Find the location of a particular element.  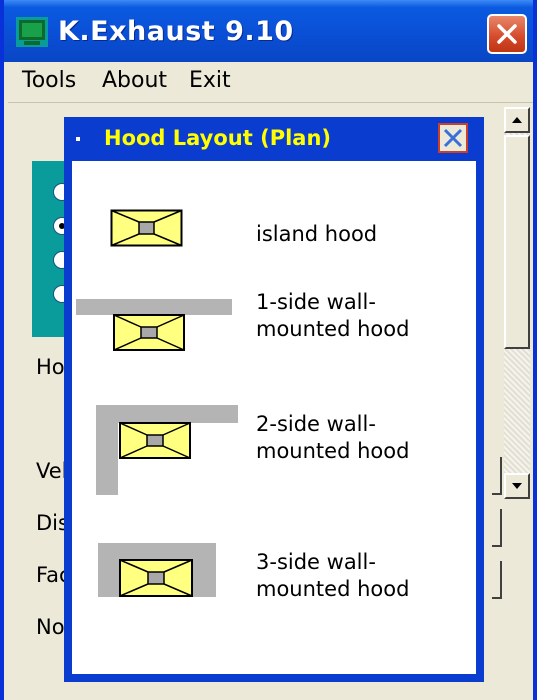

scroll-up-button is located at coordinates (517, 120).